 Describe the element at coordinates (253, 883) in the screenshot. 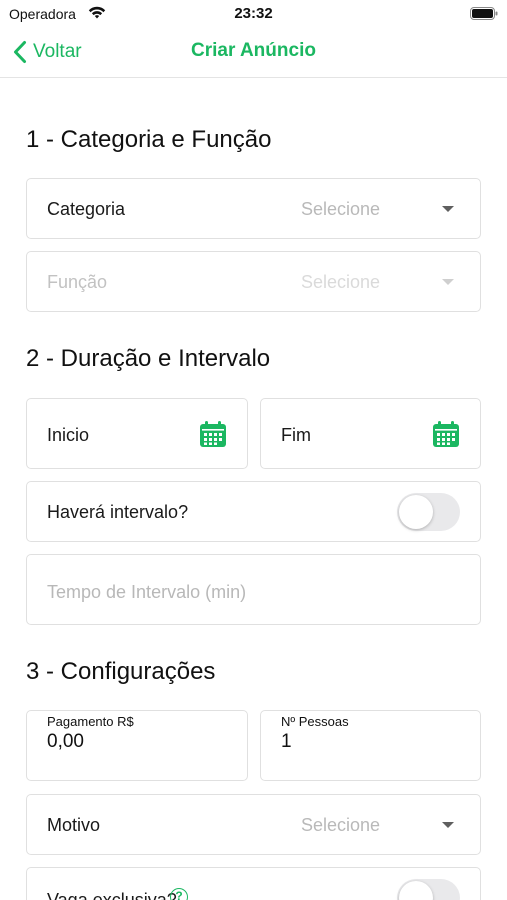

I see `partial-toggle-row: Vaga exclusiva? ?` at that location.